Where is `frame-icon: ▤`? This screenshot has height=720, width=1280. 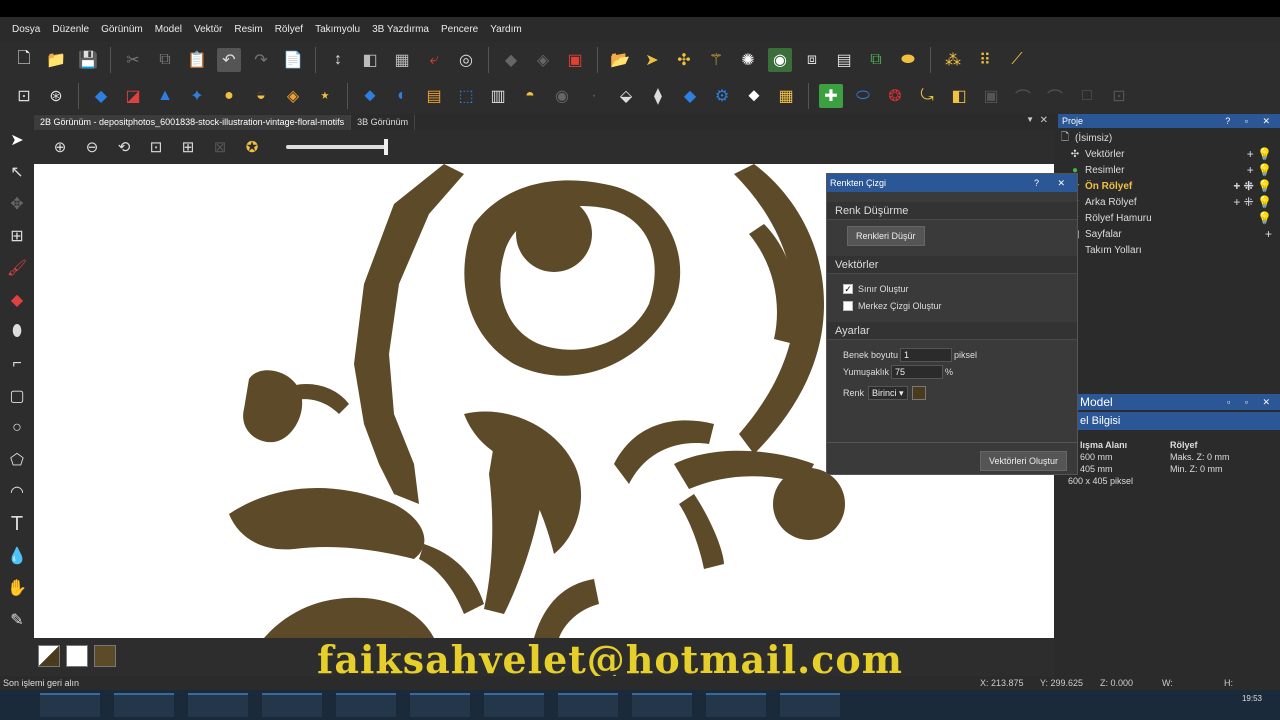
frame-icon: ▤ is located at coordinates (844, 60).